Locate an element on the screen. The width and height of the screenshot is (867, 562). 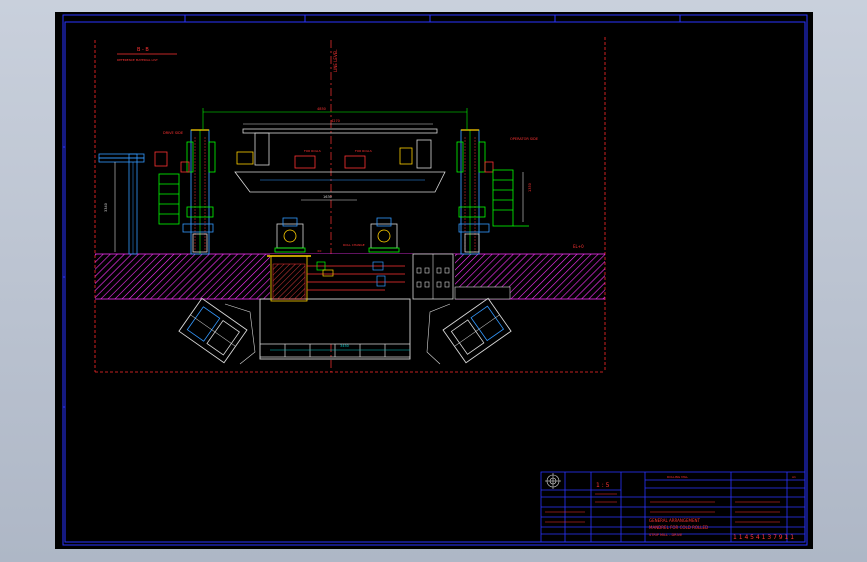
left-column-assembly: 3340 is located at coordinates (133, 203).